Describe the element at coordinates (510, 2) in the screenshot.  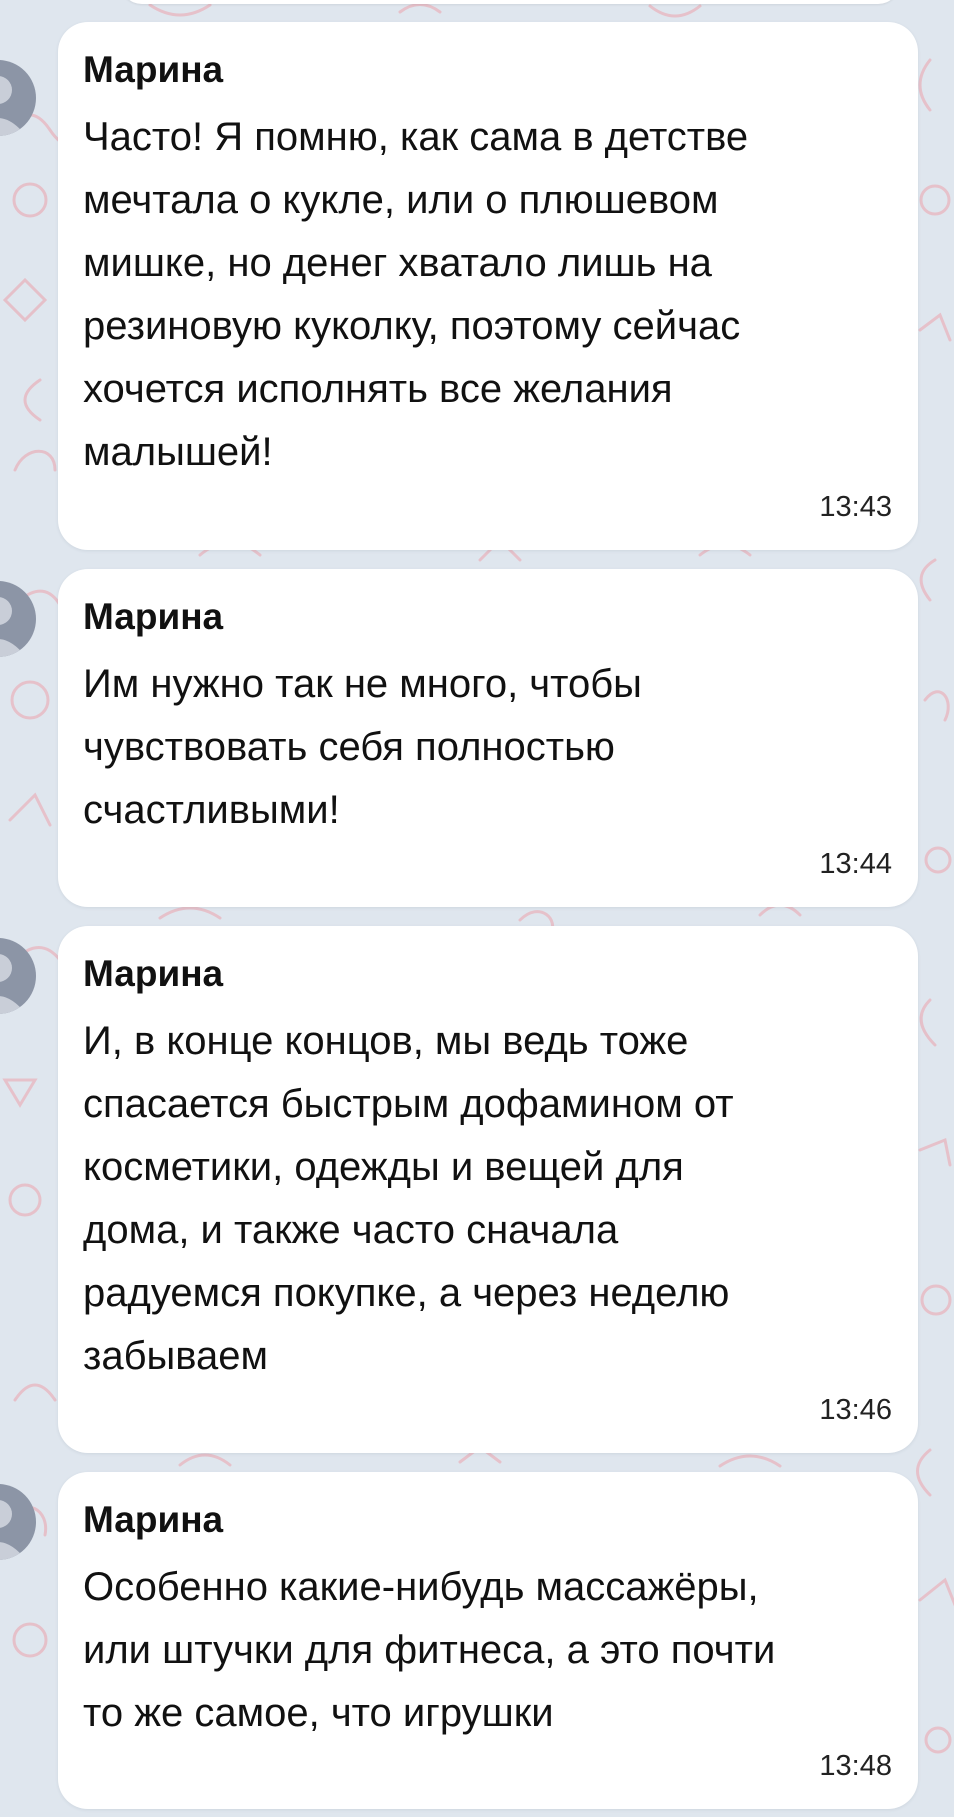
I see `previous-message-bubble-edge` at that location.